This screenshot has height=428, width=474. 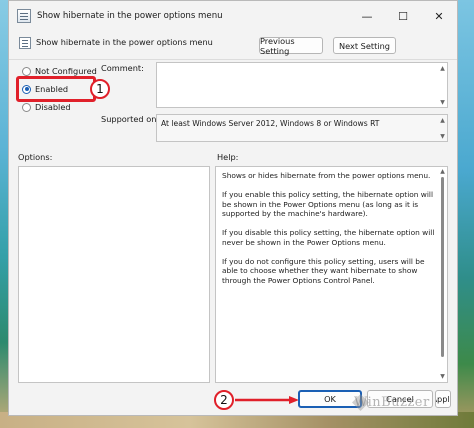 What do you see at coordinates (25, 43) in the screenshot?
I see `policy-setting-icon` at bounding box center [25, 43].